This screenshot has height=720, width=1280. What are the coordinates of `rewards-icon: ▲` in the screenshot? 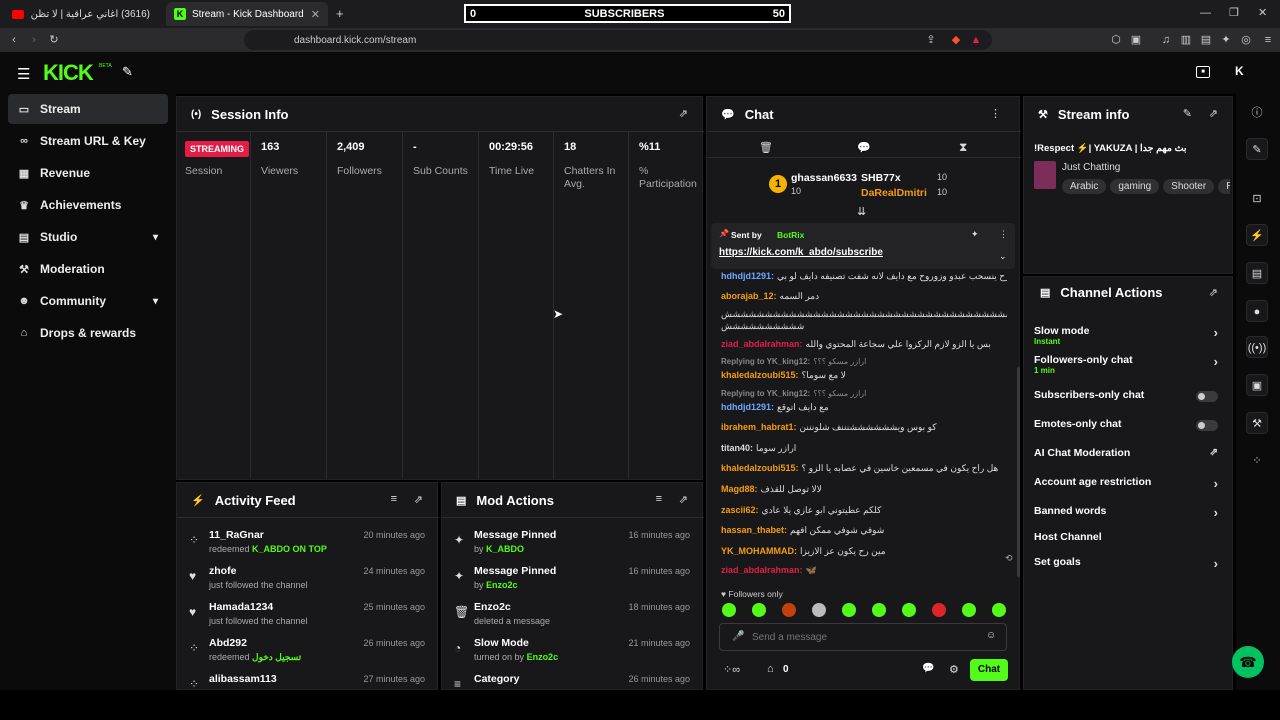 It's located at (976, 40).